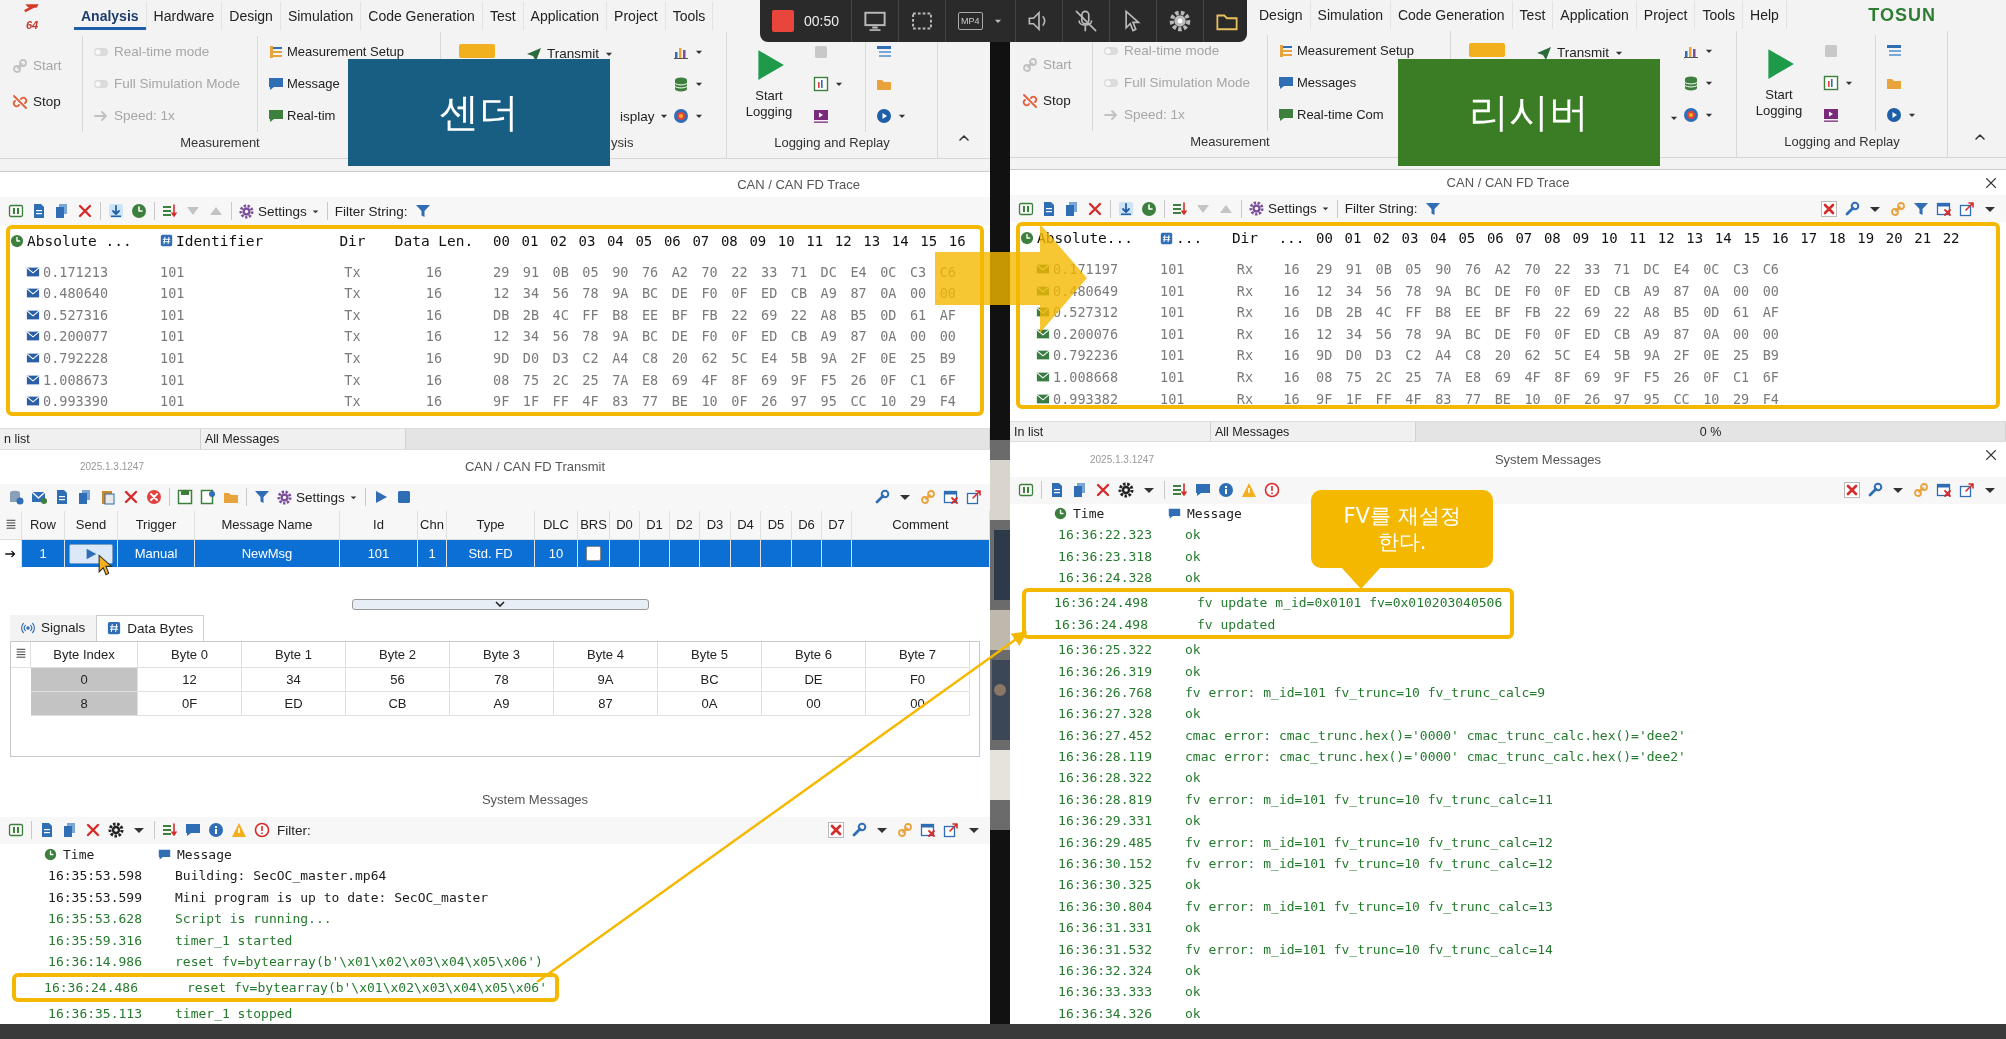 The width and height of the screenshot is (2006, 1039). I want to click on table-cell: 0.200077, so click(76, 336).